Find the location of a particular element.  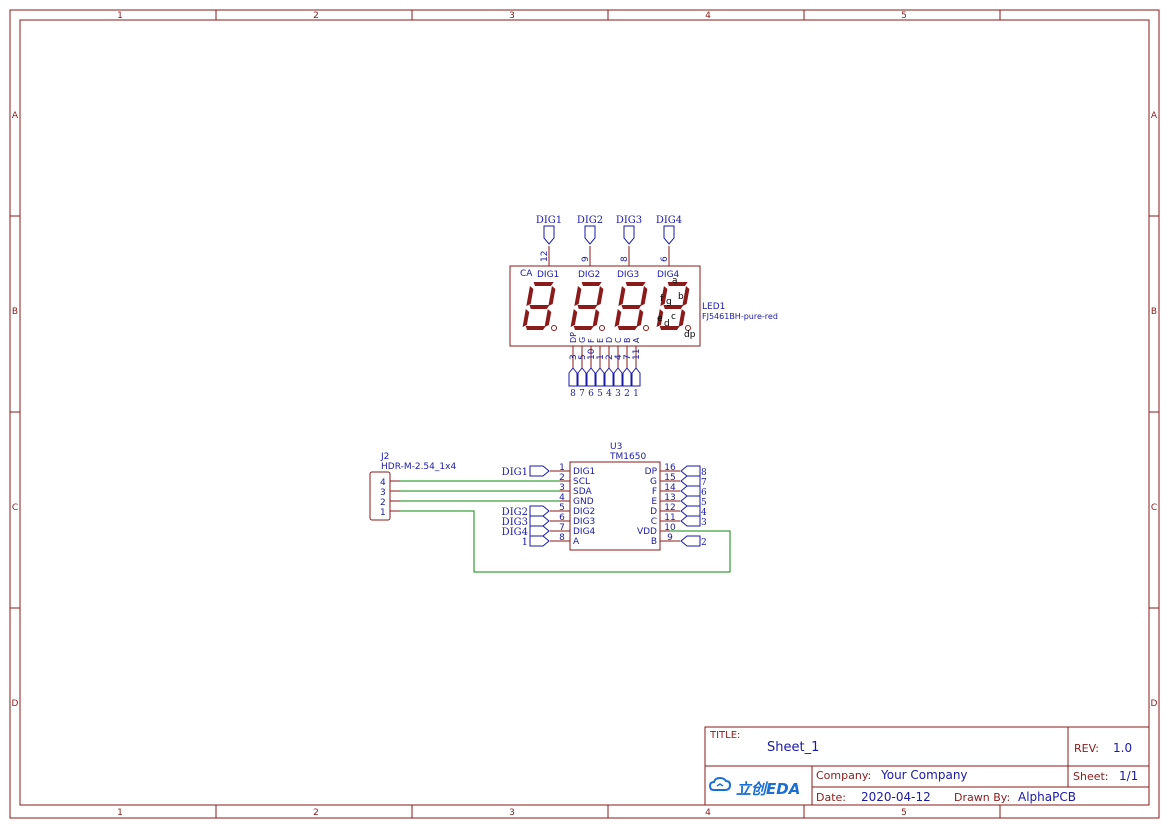

wires is located at coordinates (565, 526).